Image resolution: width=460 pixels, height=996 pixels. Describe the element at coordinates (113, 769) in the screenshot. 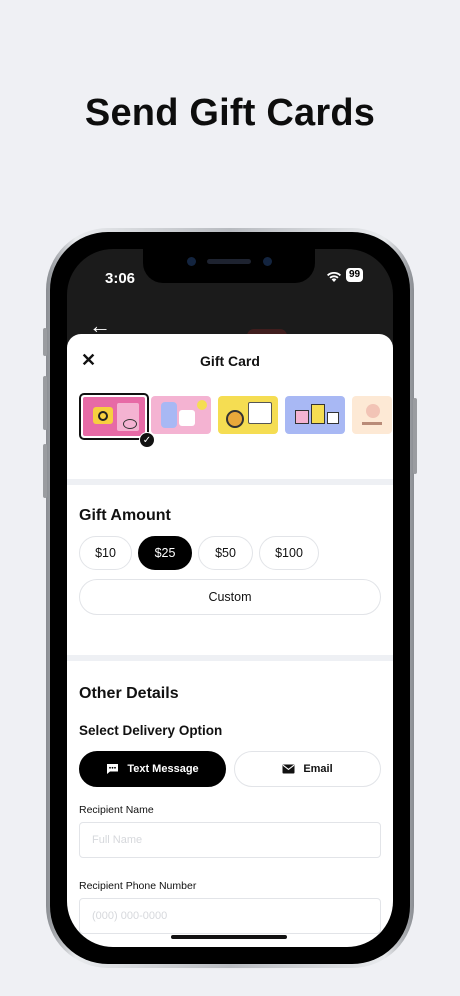

I see `message-icon` at that location.